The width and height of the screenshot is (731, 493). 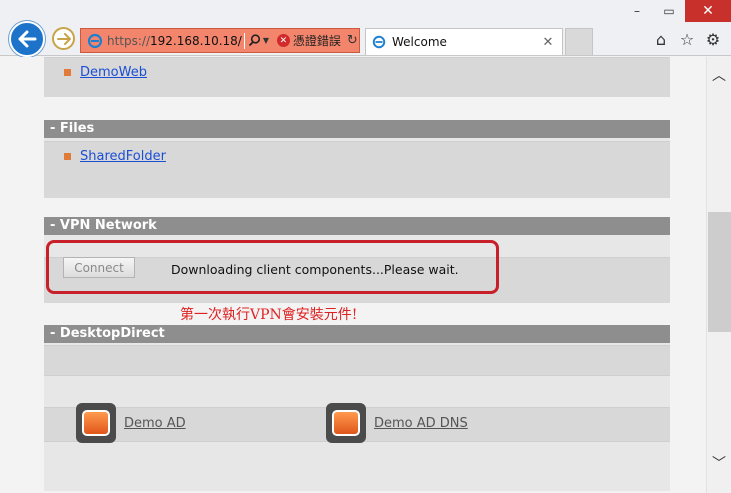 What do you see at coordinates (579, 41) in the screenshot?
I see `new-tab-button` at bounding box center [579, 41].